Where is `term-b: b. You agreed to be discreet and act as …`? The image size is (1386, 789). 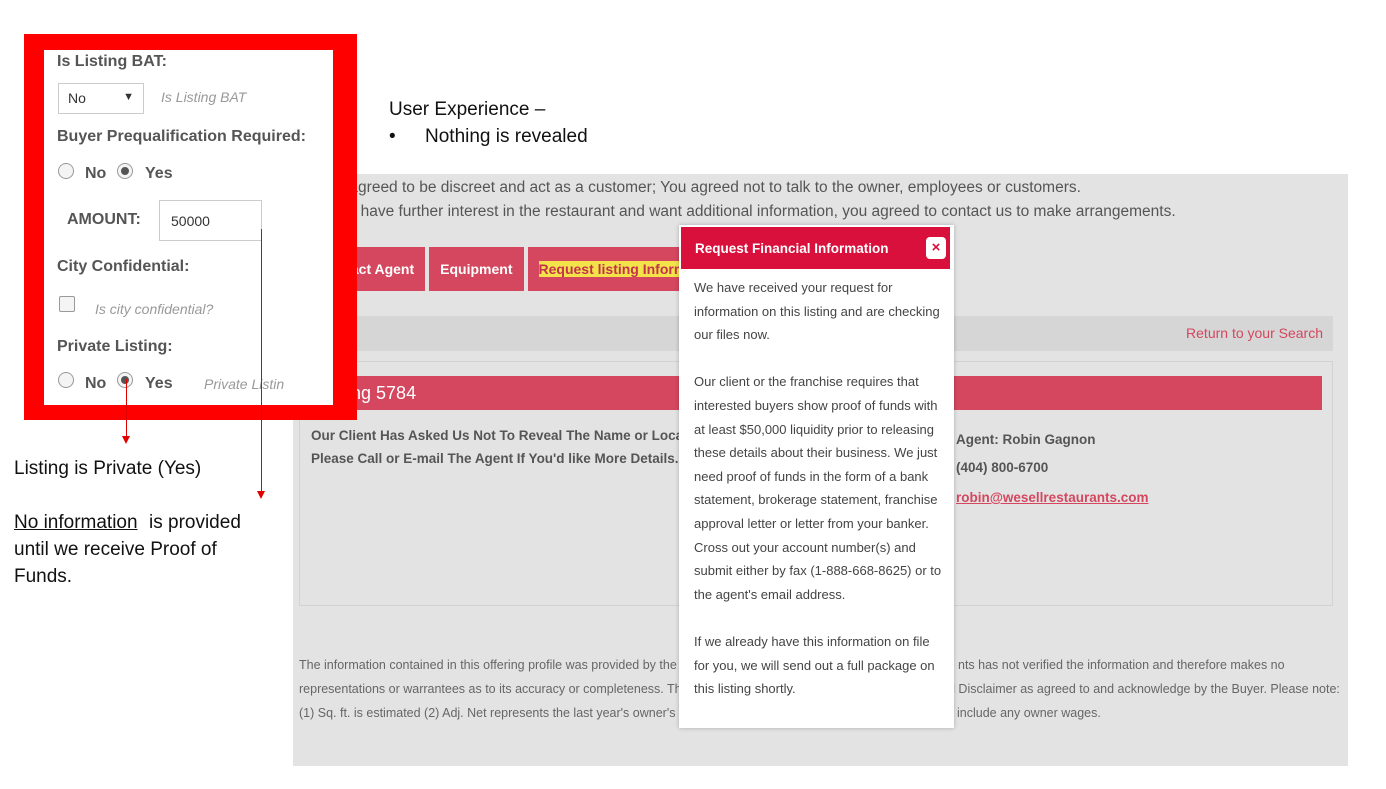
term-b: b. You agreed to be discreet and act as … is located at coordinates (691, 187).